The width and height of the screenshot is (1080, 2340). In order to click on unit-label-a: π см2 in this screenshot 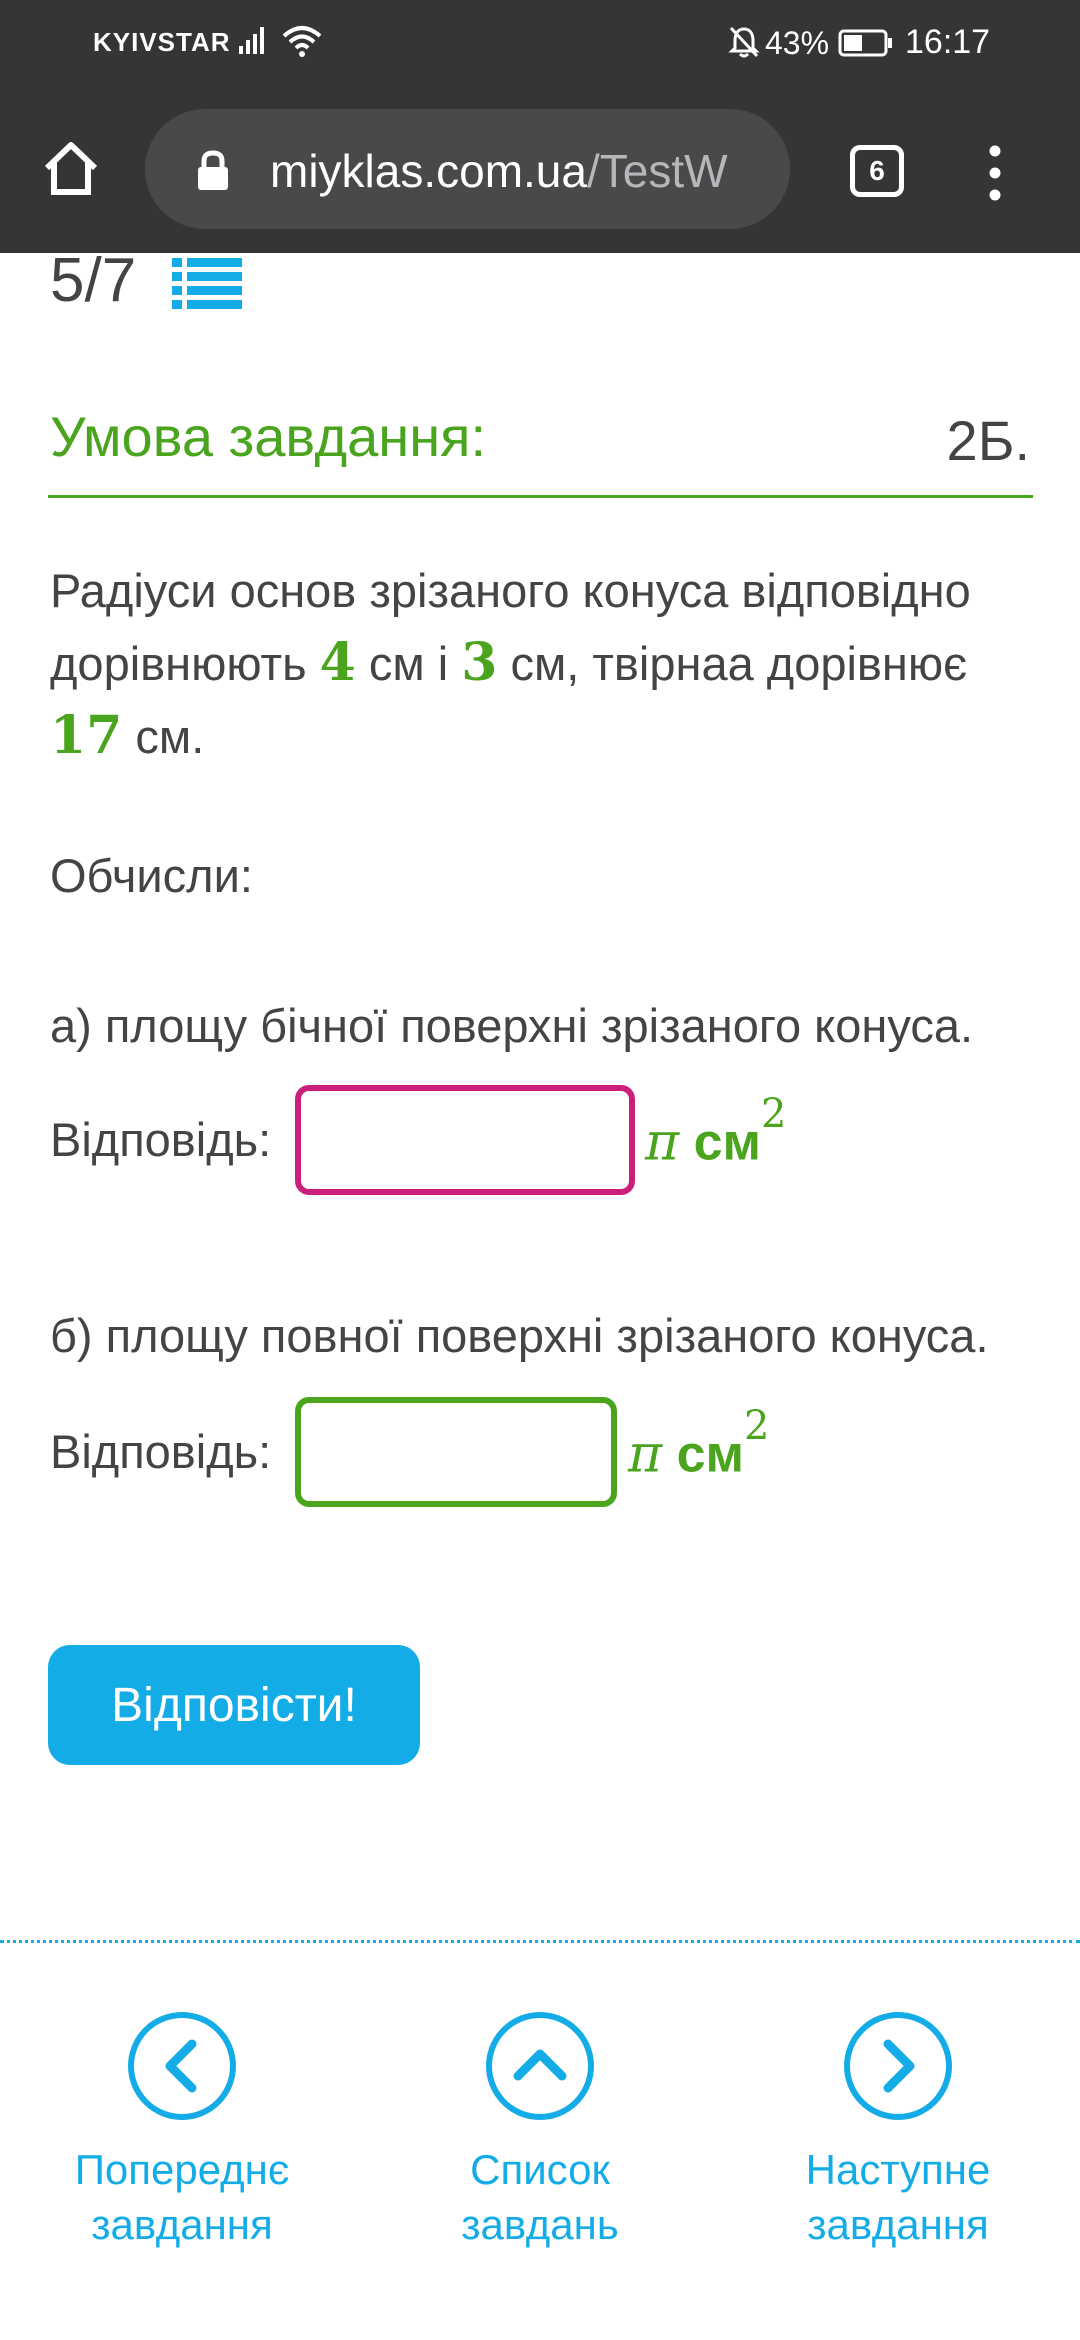, I will do `click(715, 1132)`.